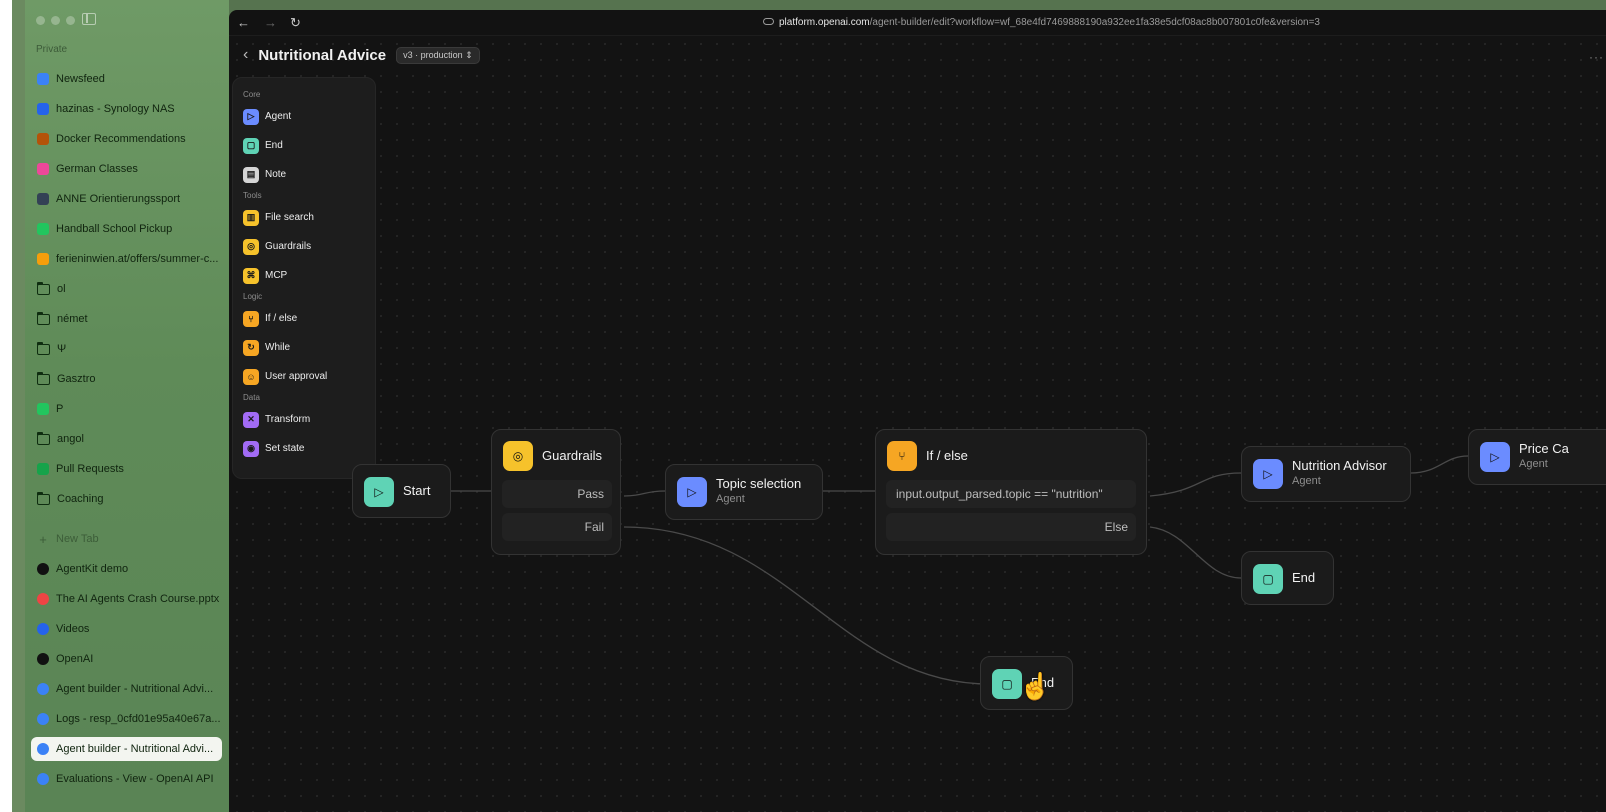 The width and height of the screenshot is (1606, 812). What do you see at coordinates (1195, 552) in the screenshot?
I see `edge-else-end` at bounding box center [1195, 552].